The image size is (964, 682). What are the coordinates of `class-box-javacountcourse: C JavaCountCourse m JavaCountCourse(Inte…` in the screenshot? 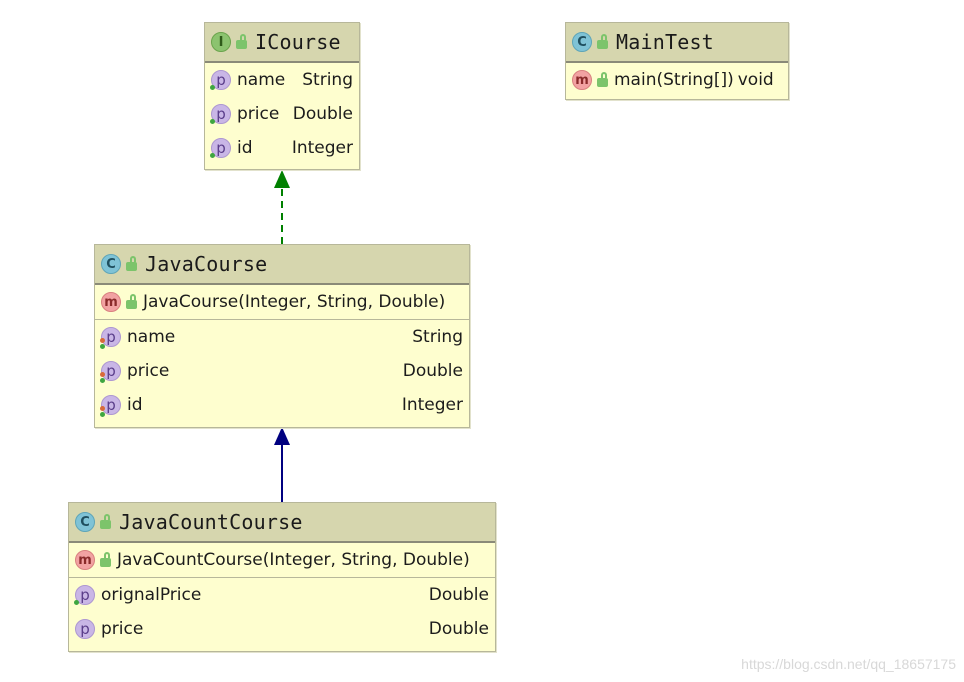 It's located at (282, 577).